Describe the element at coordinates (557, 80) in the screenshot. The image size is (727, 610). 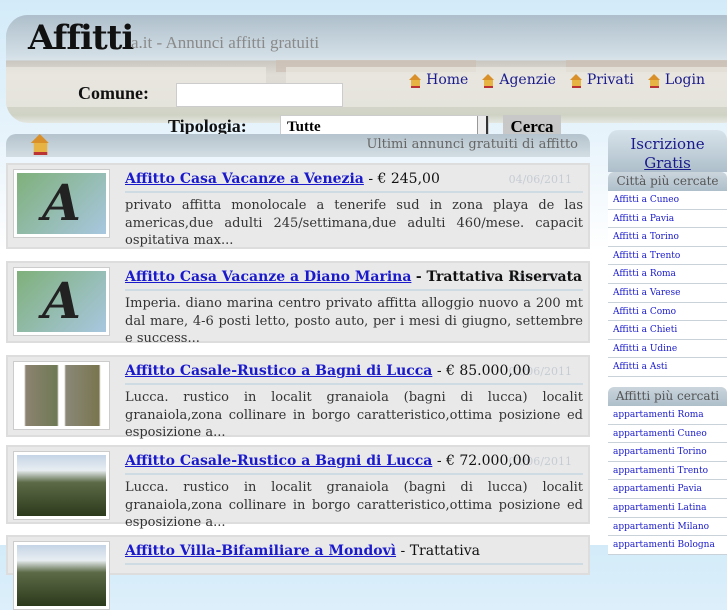
I see `top-nav: Home Agenzie Privati Login` at that location.